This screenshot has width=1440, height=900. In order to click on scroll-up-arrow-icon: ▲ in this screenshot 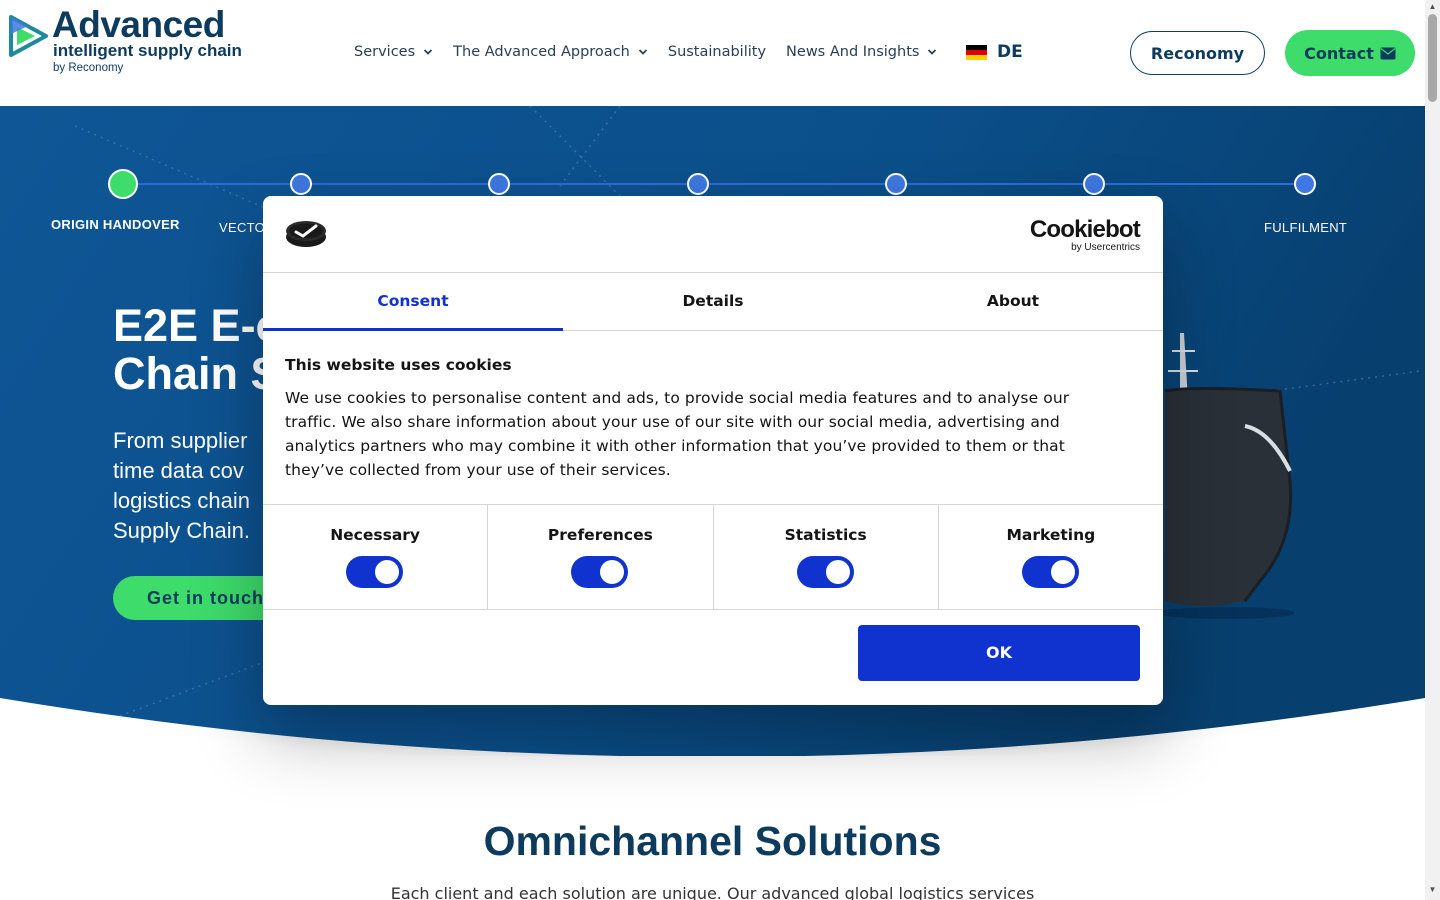, I will do `click(1432, 7)`.